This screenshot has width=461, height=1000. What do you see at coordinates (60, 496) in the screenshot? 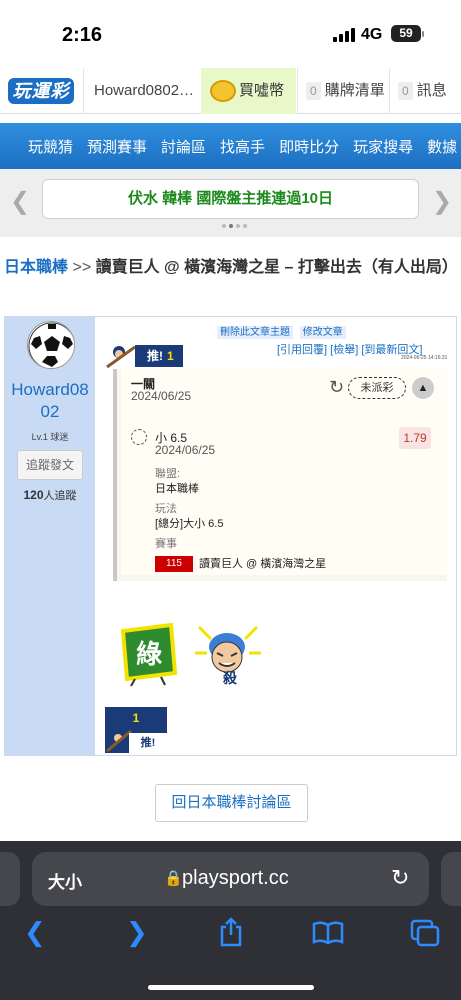
I see `follower-label: 人追蹤` at bounding box center [60, 496].